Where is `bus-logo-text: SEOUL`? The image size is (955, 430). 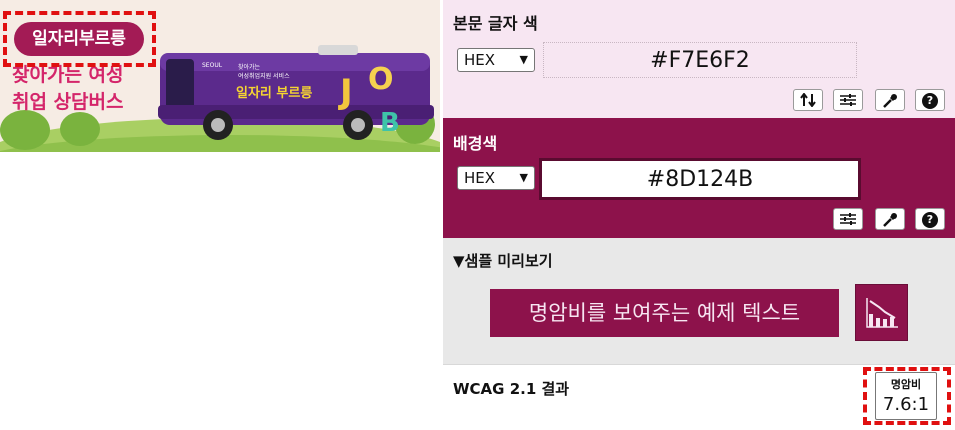 bus-logo-text: SEOUL is located at coordinates (212, 65).